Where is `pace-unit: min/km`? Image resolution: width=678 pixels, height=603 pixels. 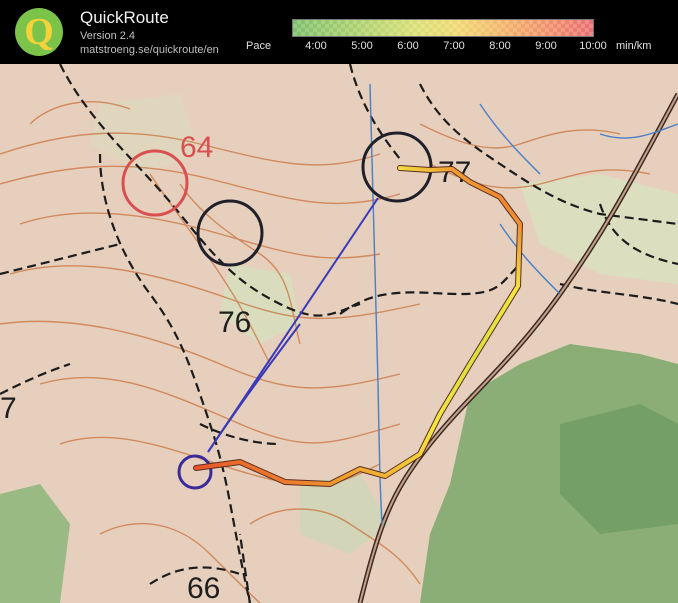
pace-unit: min/km is located at coordinates (634, 46).